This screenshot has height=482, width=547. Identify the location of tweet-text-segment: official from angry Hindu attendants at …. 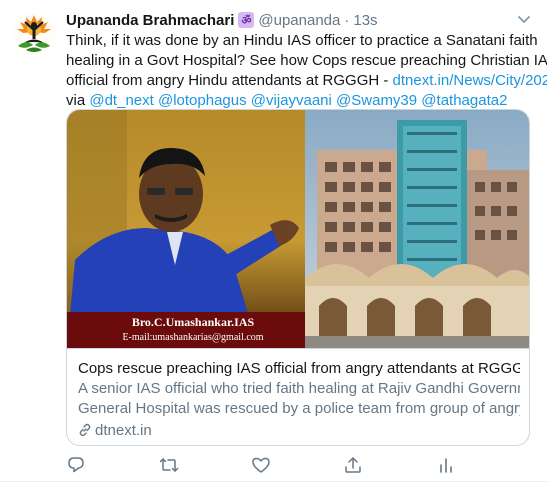
(229, 80).